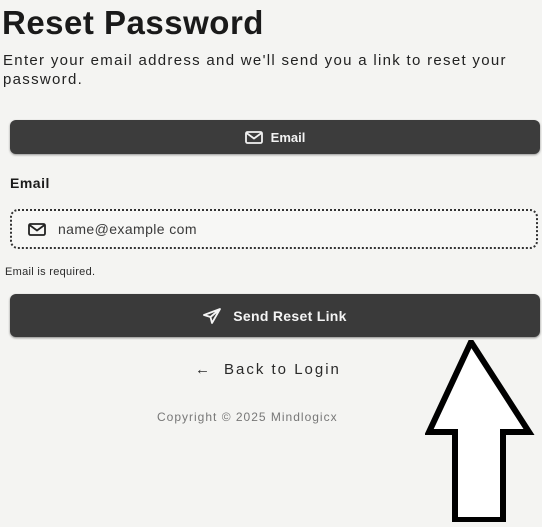 The width and height of the screenshot is (542, 527). Describe the element at coordinates (479, 431) in the screenshot. I see `annotation-up-arrow-icon` at that location.